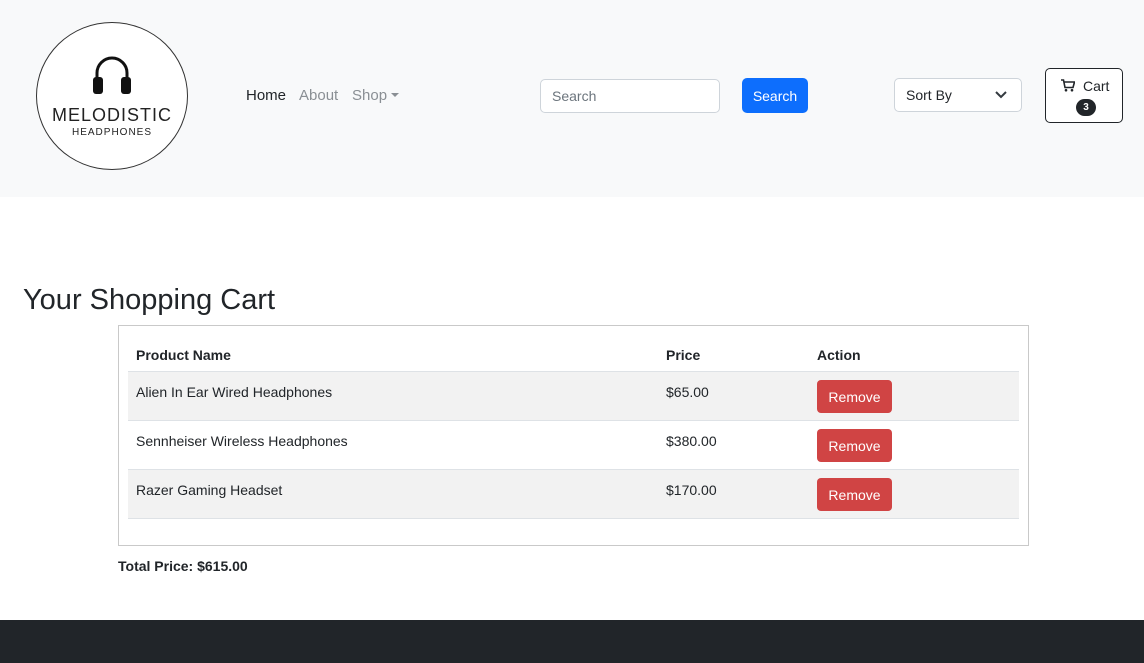  I want to click on page-title: Your Shopping Cart, so click(149, 300).